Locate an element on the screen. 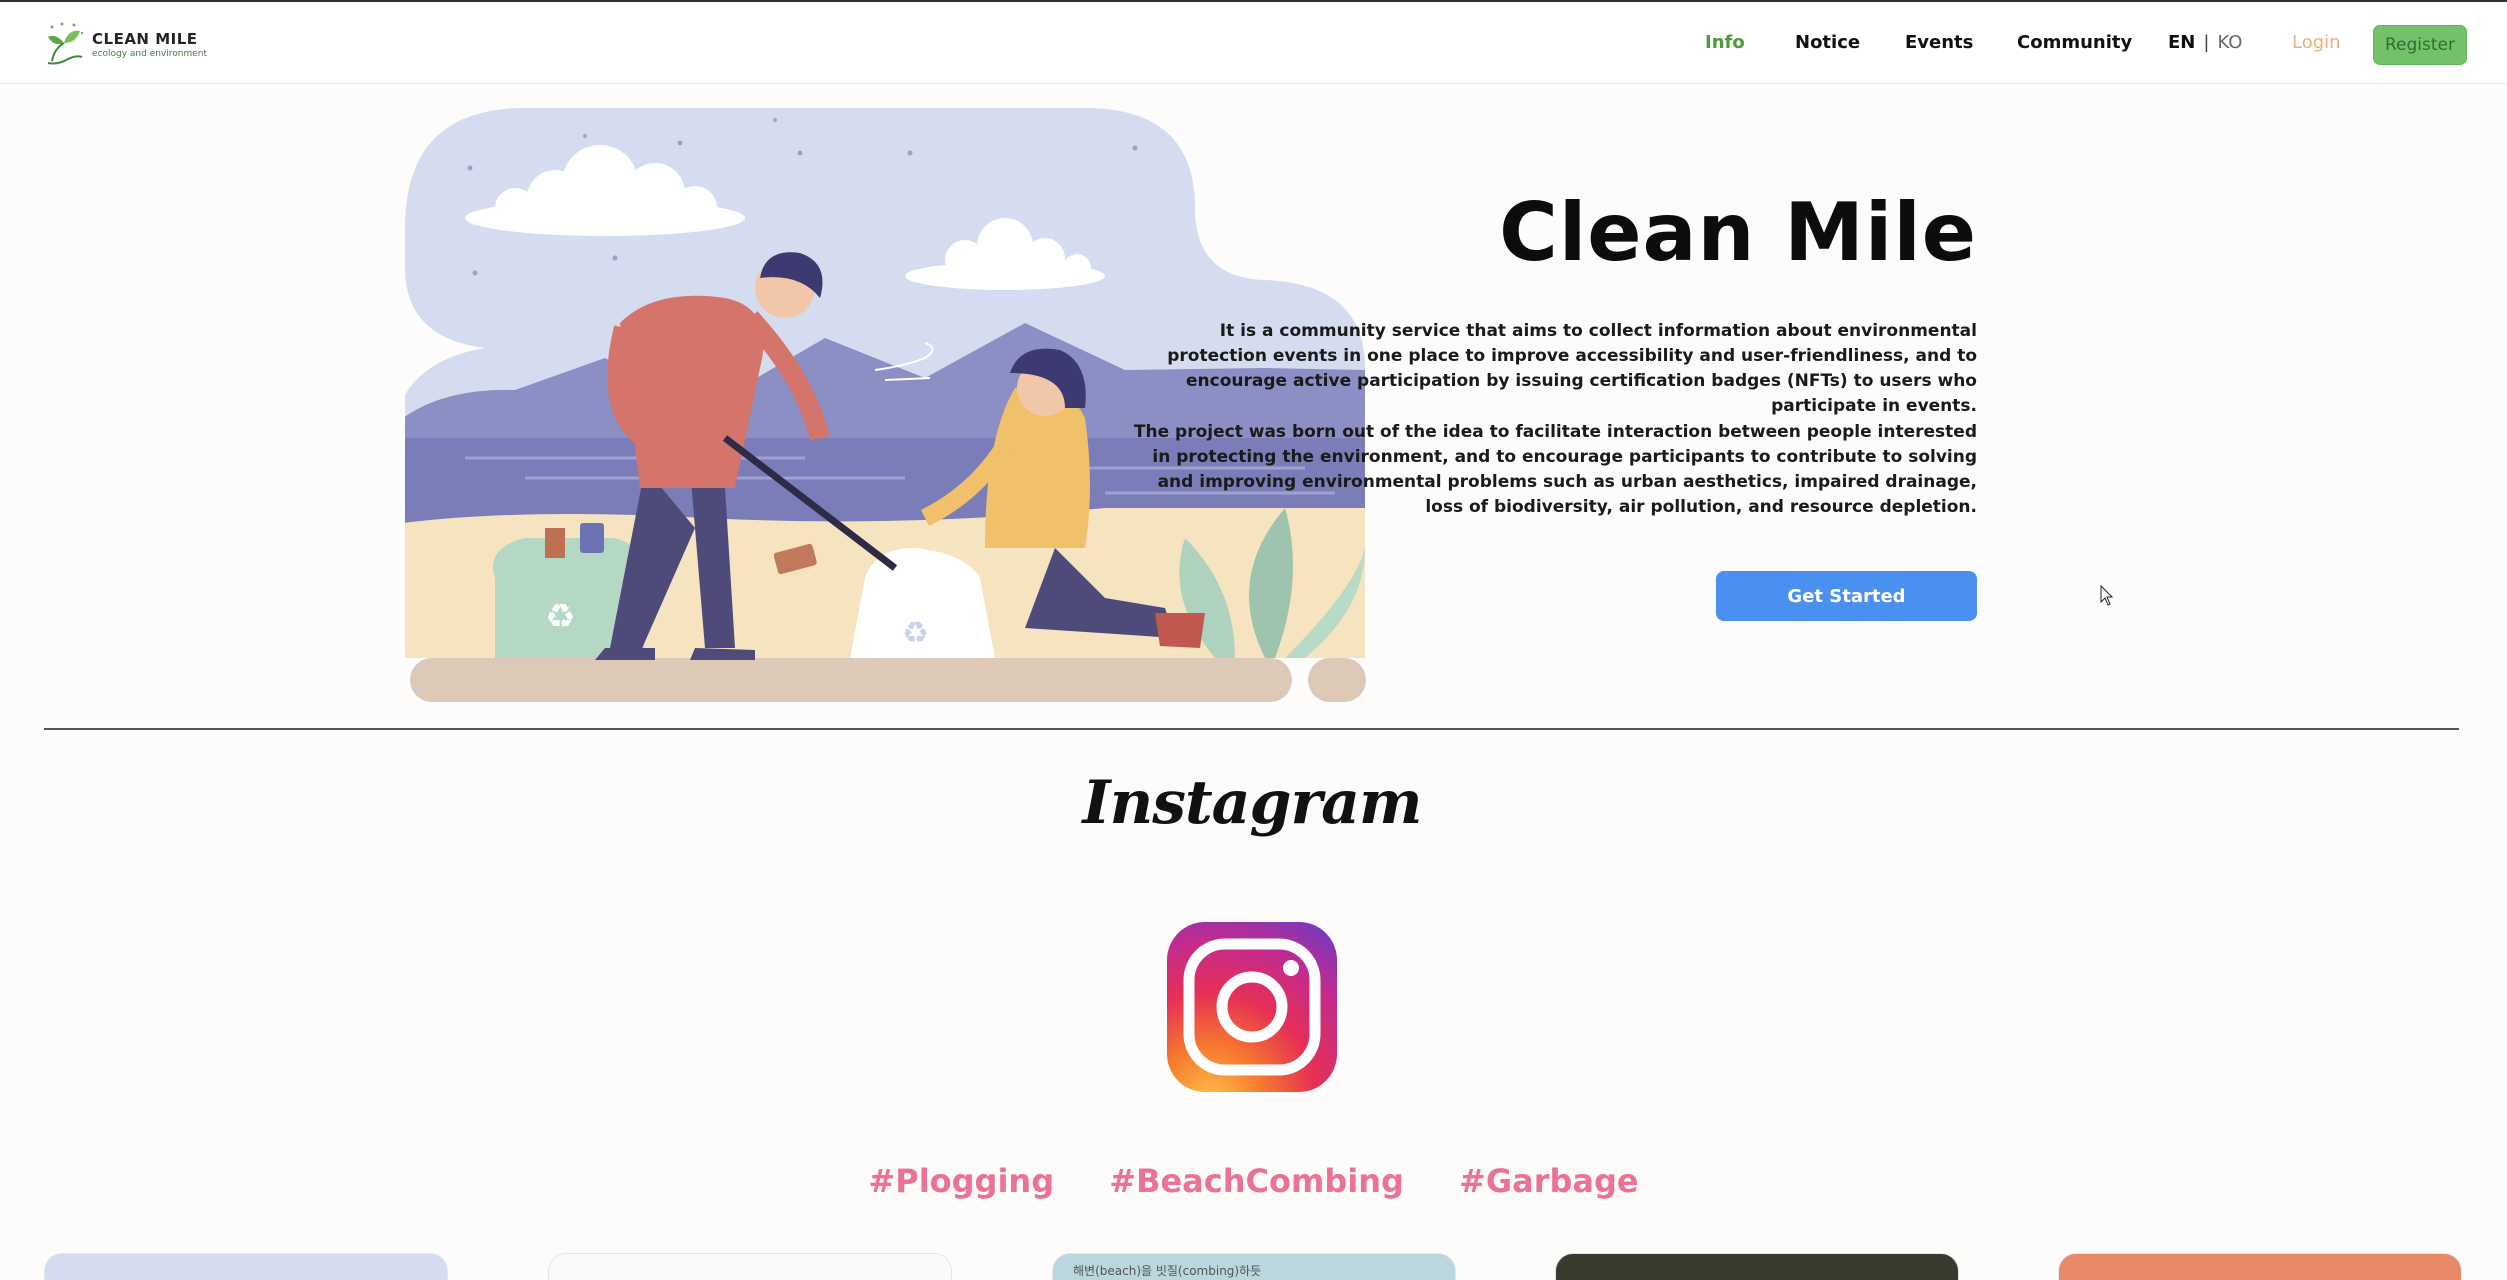 This screenshot has height=1280, width=2507. get-started-button: Get Started is located at coordinates (1846, 596).